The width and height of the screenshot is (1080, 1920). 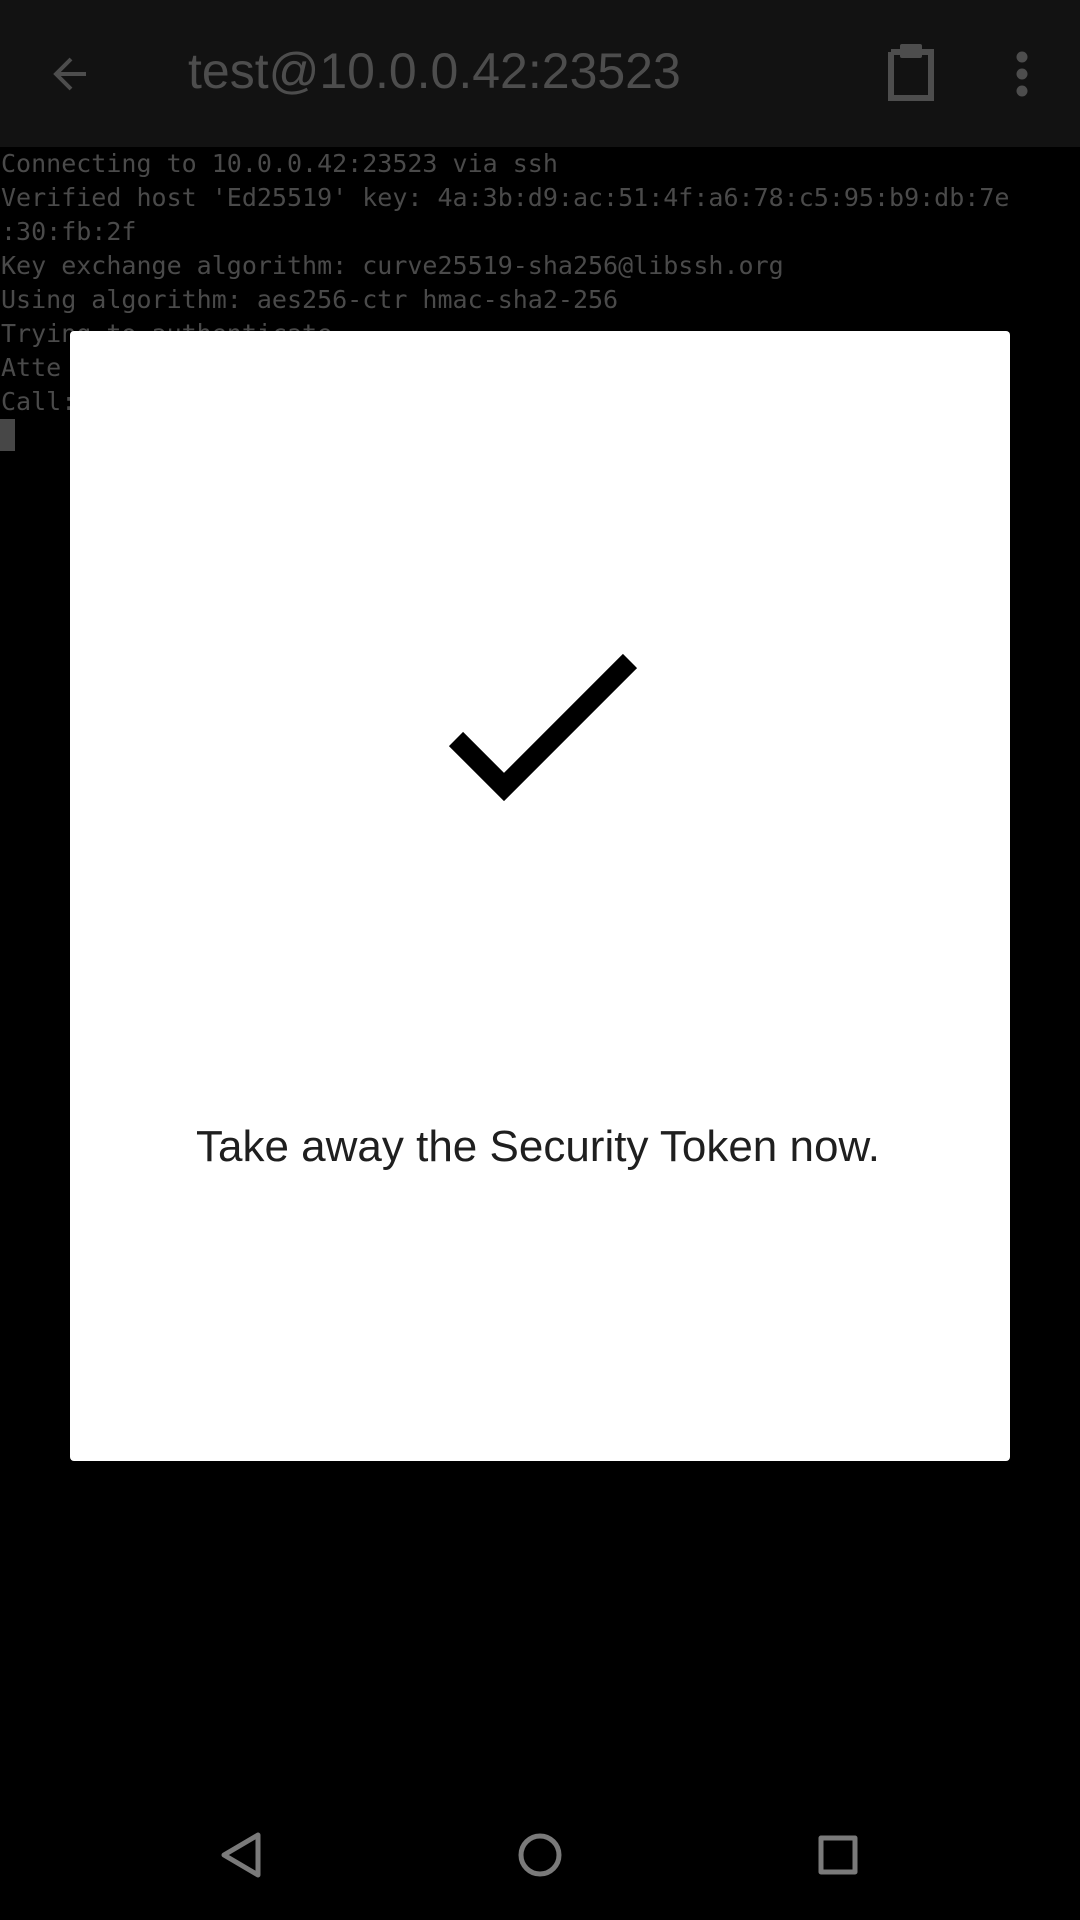 I want to click on clipboard-icon, so click(x=911, y=72).